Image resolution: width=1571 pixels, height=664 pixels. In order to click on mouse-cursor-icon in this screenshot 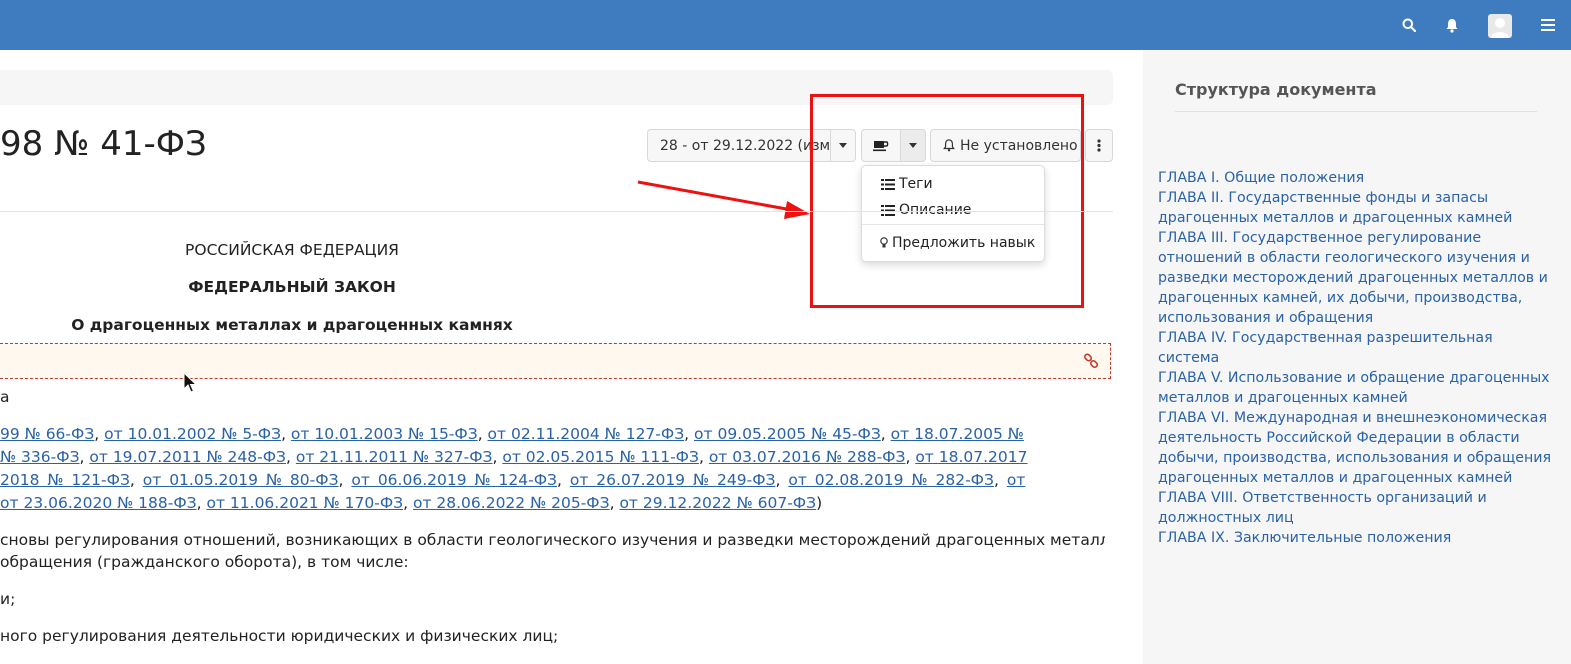, I will do `click(190, 382)`.